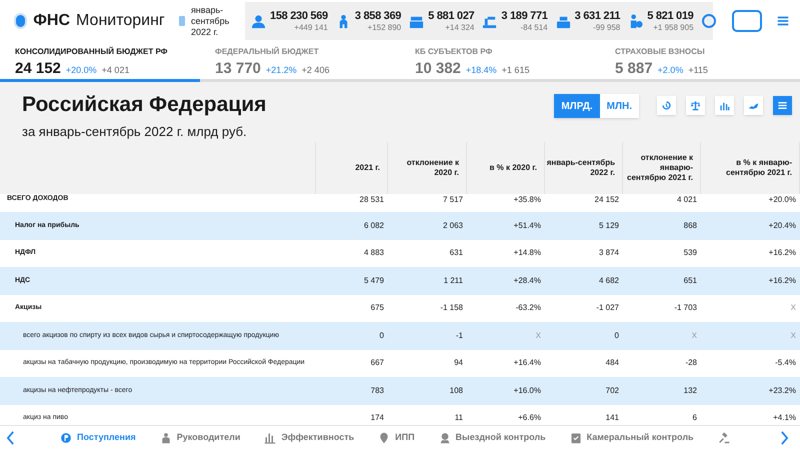 The width and height of the screenshot is (800, 450). I want to click on table-cell-text: -28, so click(691, 363).